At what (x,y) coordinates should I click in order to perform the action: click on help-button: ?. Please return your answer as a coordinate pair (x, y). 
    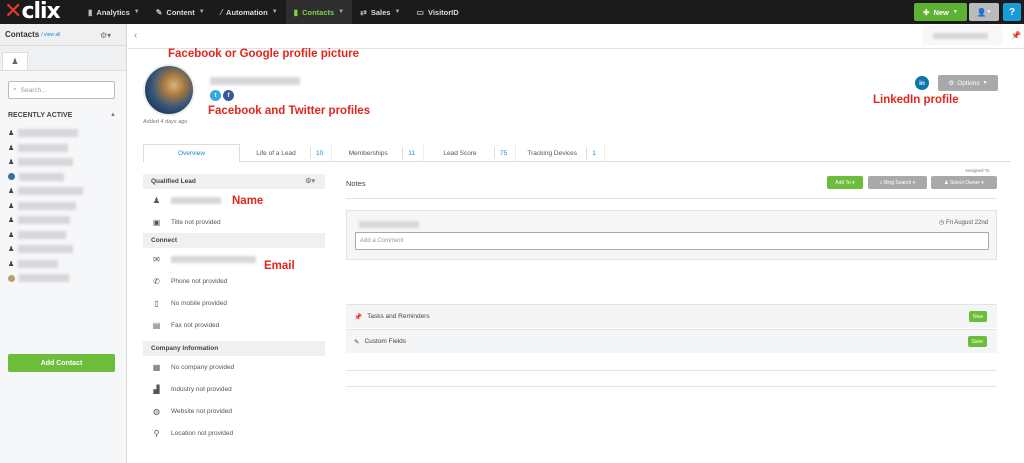
    Looking at the image, I should click on (1012, 12).